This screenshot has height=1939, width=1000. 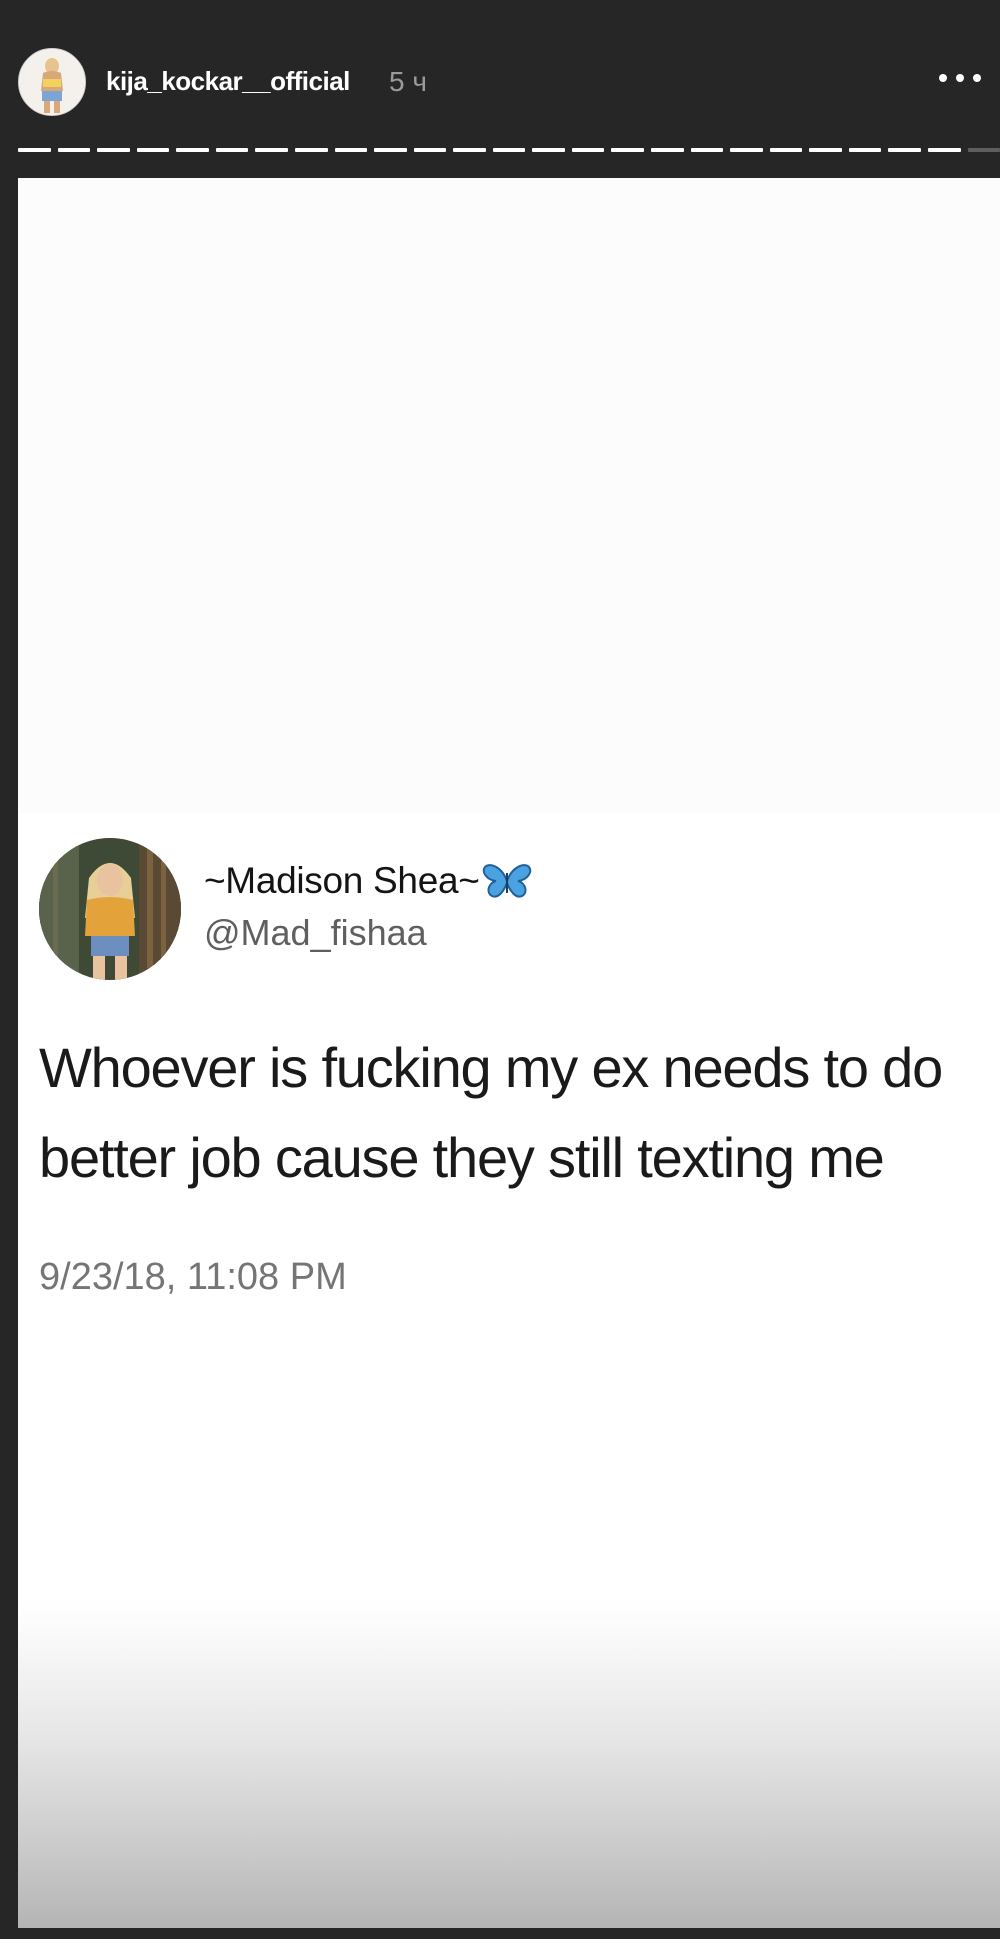 I want to click on tweet-text-line: better job cause they still texting me, so click(x=462, y=1157).